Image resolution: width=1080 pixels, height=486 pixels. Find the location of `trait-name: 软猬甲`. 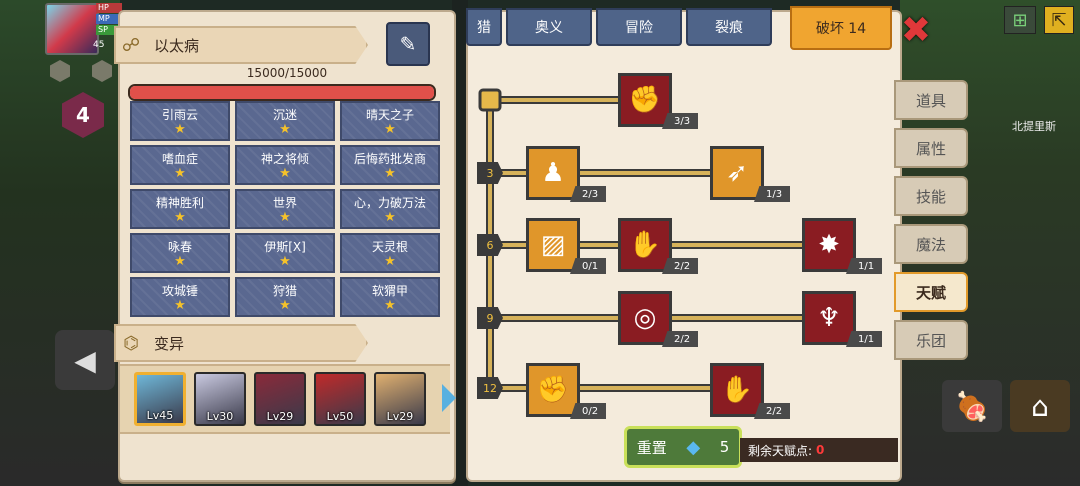

trait-name: 软猬甲 is located at coordinates (389, 291).